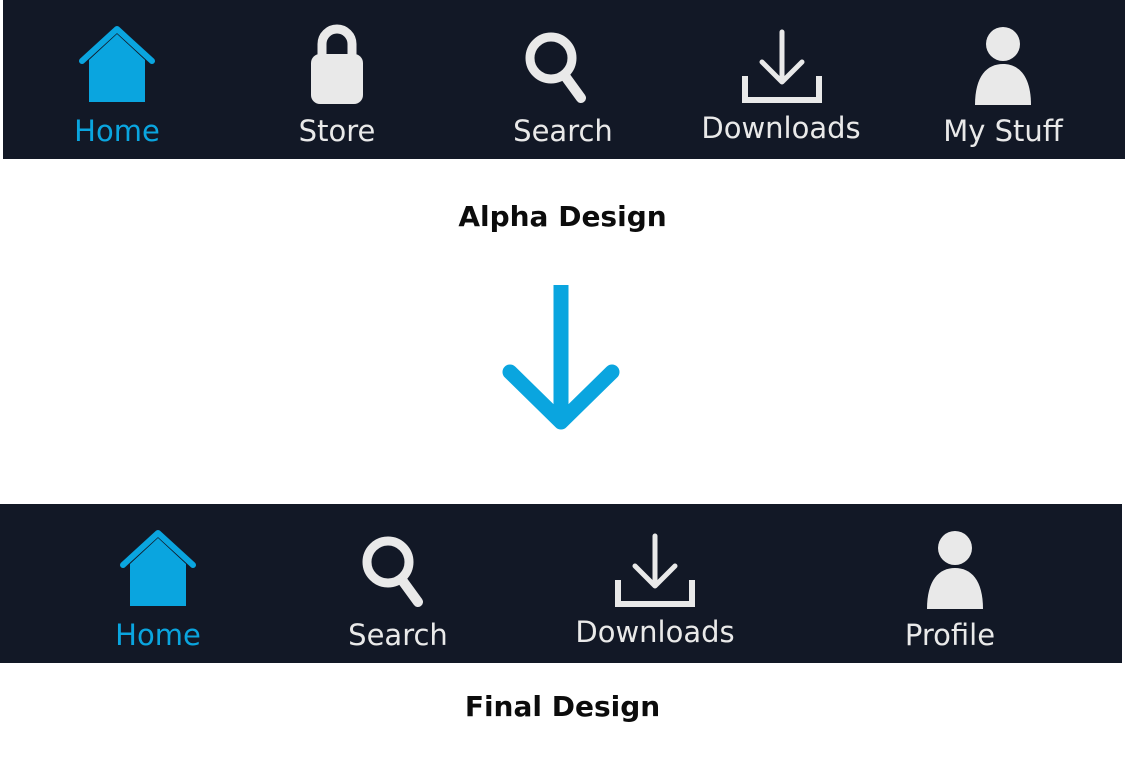  I want to click on alpha-tab-my-stuff-label: My Stuff, so click(1003, 131).